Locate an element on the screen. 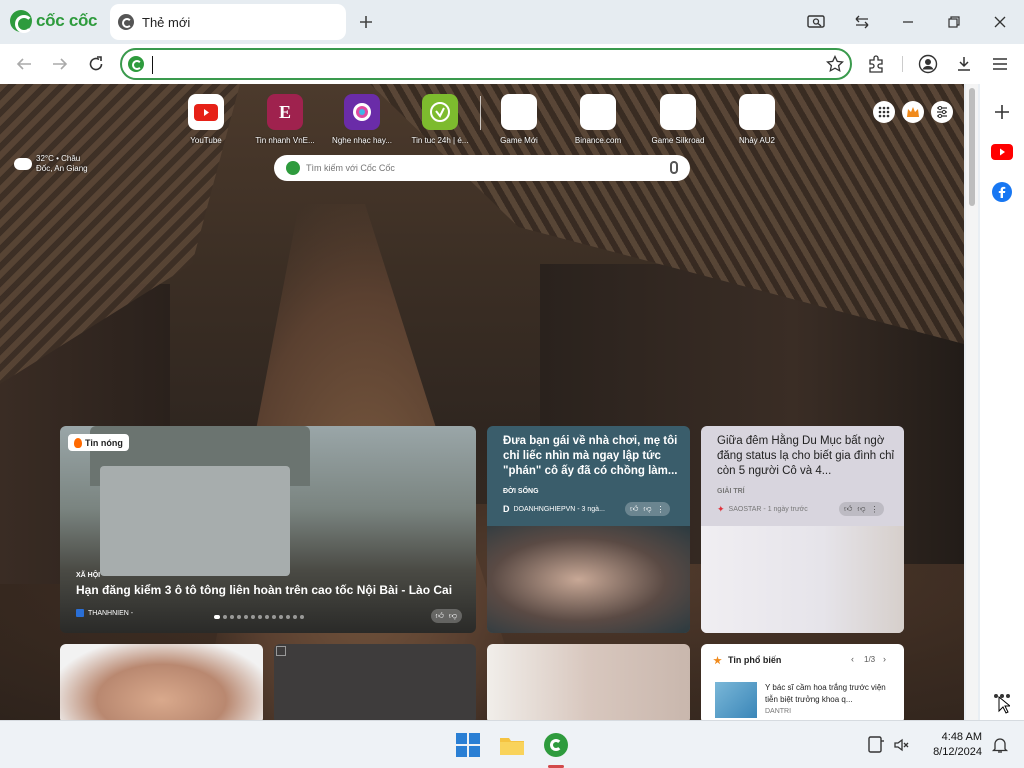  apps-button is located at coordinates (884, 112).